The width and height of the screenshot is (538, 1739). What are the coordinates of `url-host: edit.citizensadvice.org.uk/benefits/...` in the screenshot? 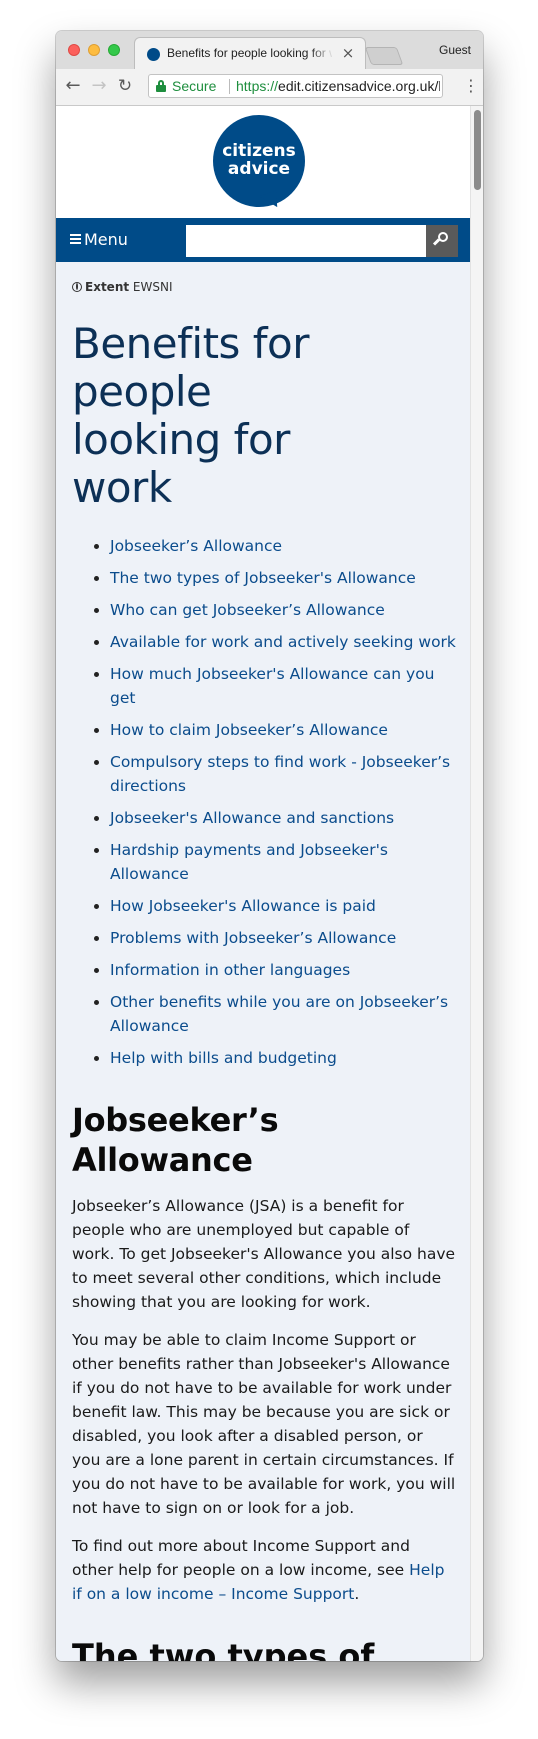 It's located at (359, 86).